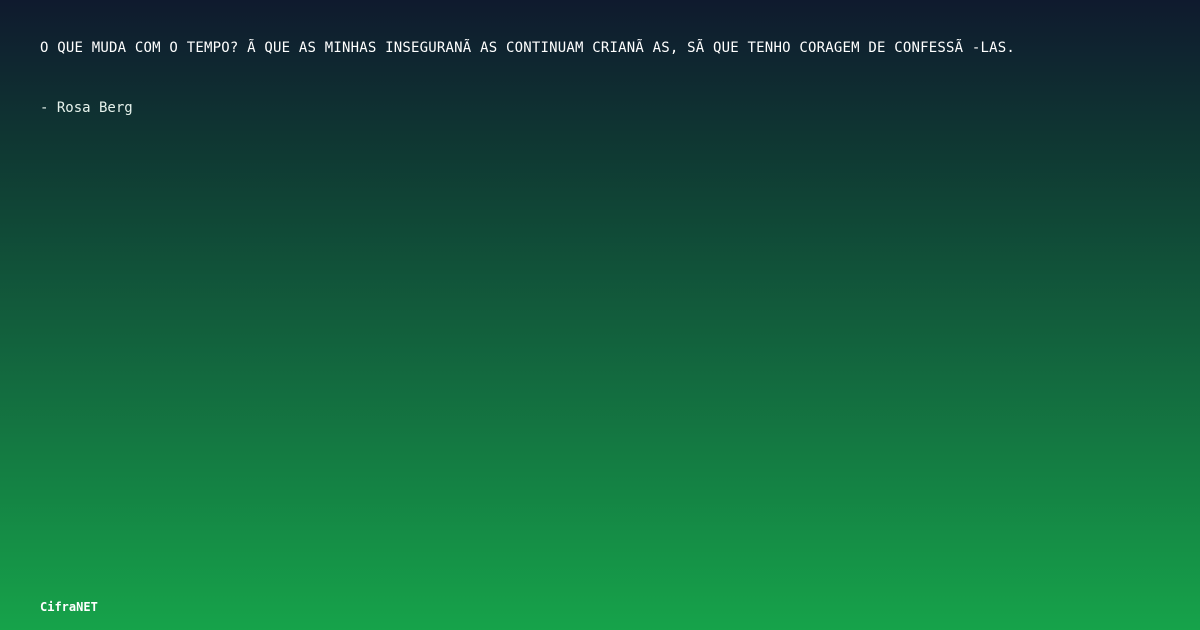 Image resolution: width=1200 pixels, height=630 pixels. I want to click on quote-author: - Rosa Berg, so click(86, 108).